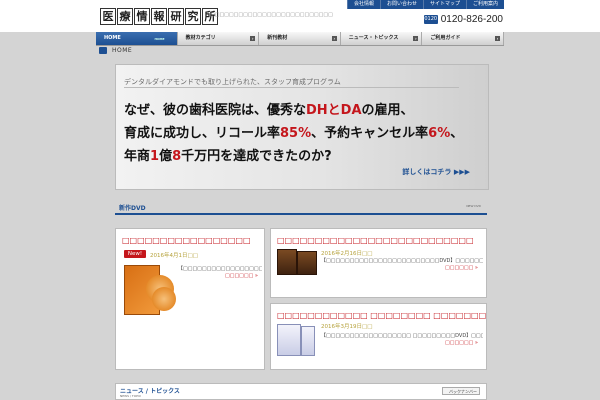 The image size is (600, 400). Describe the element at coordinates (296, 133) in the screenshot. I see `headline-highlight: 85%` at that location.